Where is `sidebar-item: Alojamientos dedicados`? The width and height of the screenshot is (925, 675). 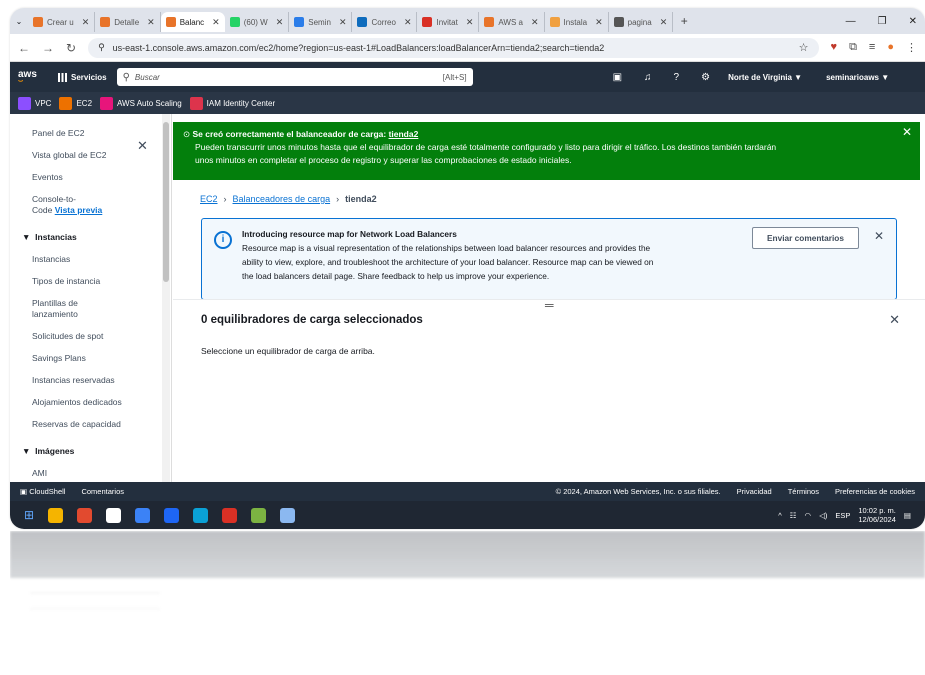 sidebar-item: Alojamientos dedicados is located at coordinates (101, 402).